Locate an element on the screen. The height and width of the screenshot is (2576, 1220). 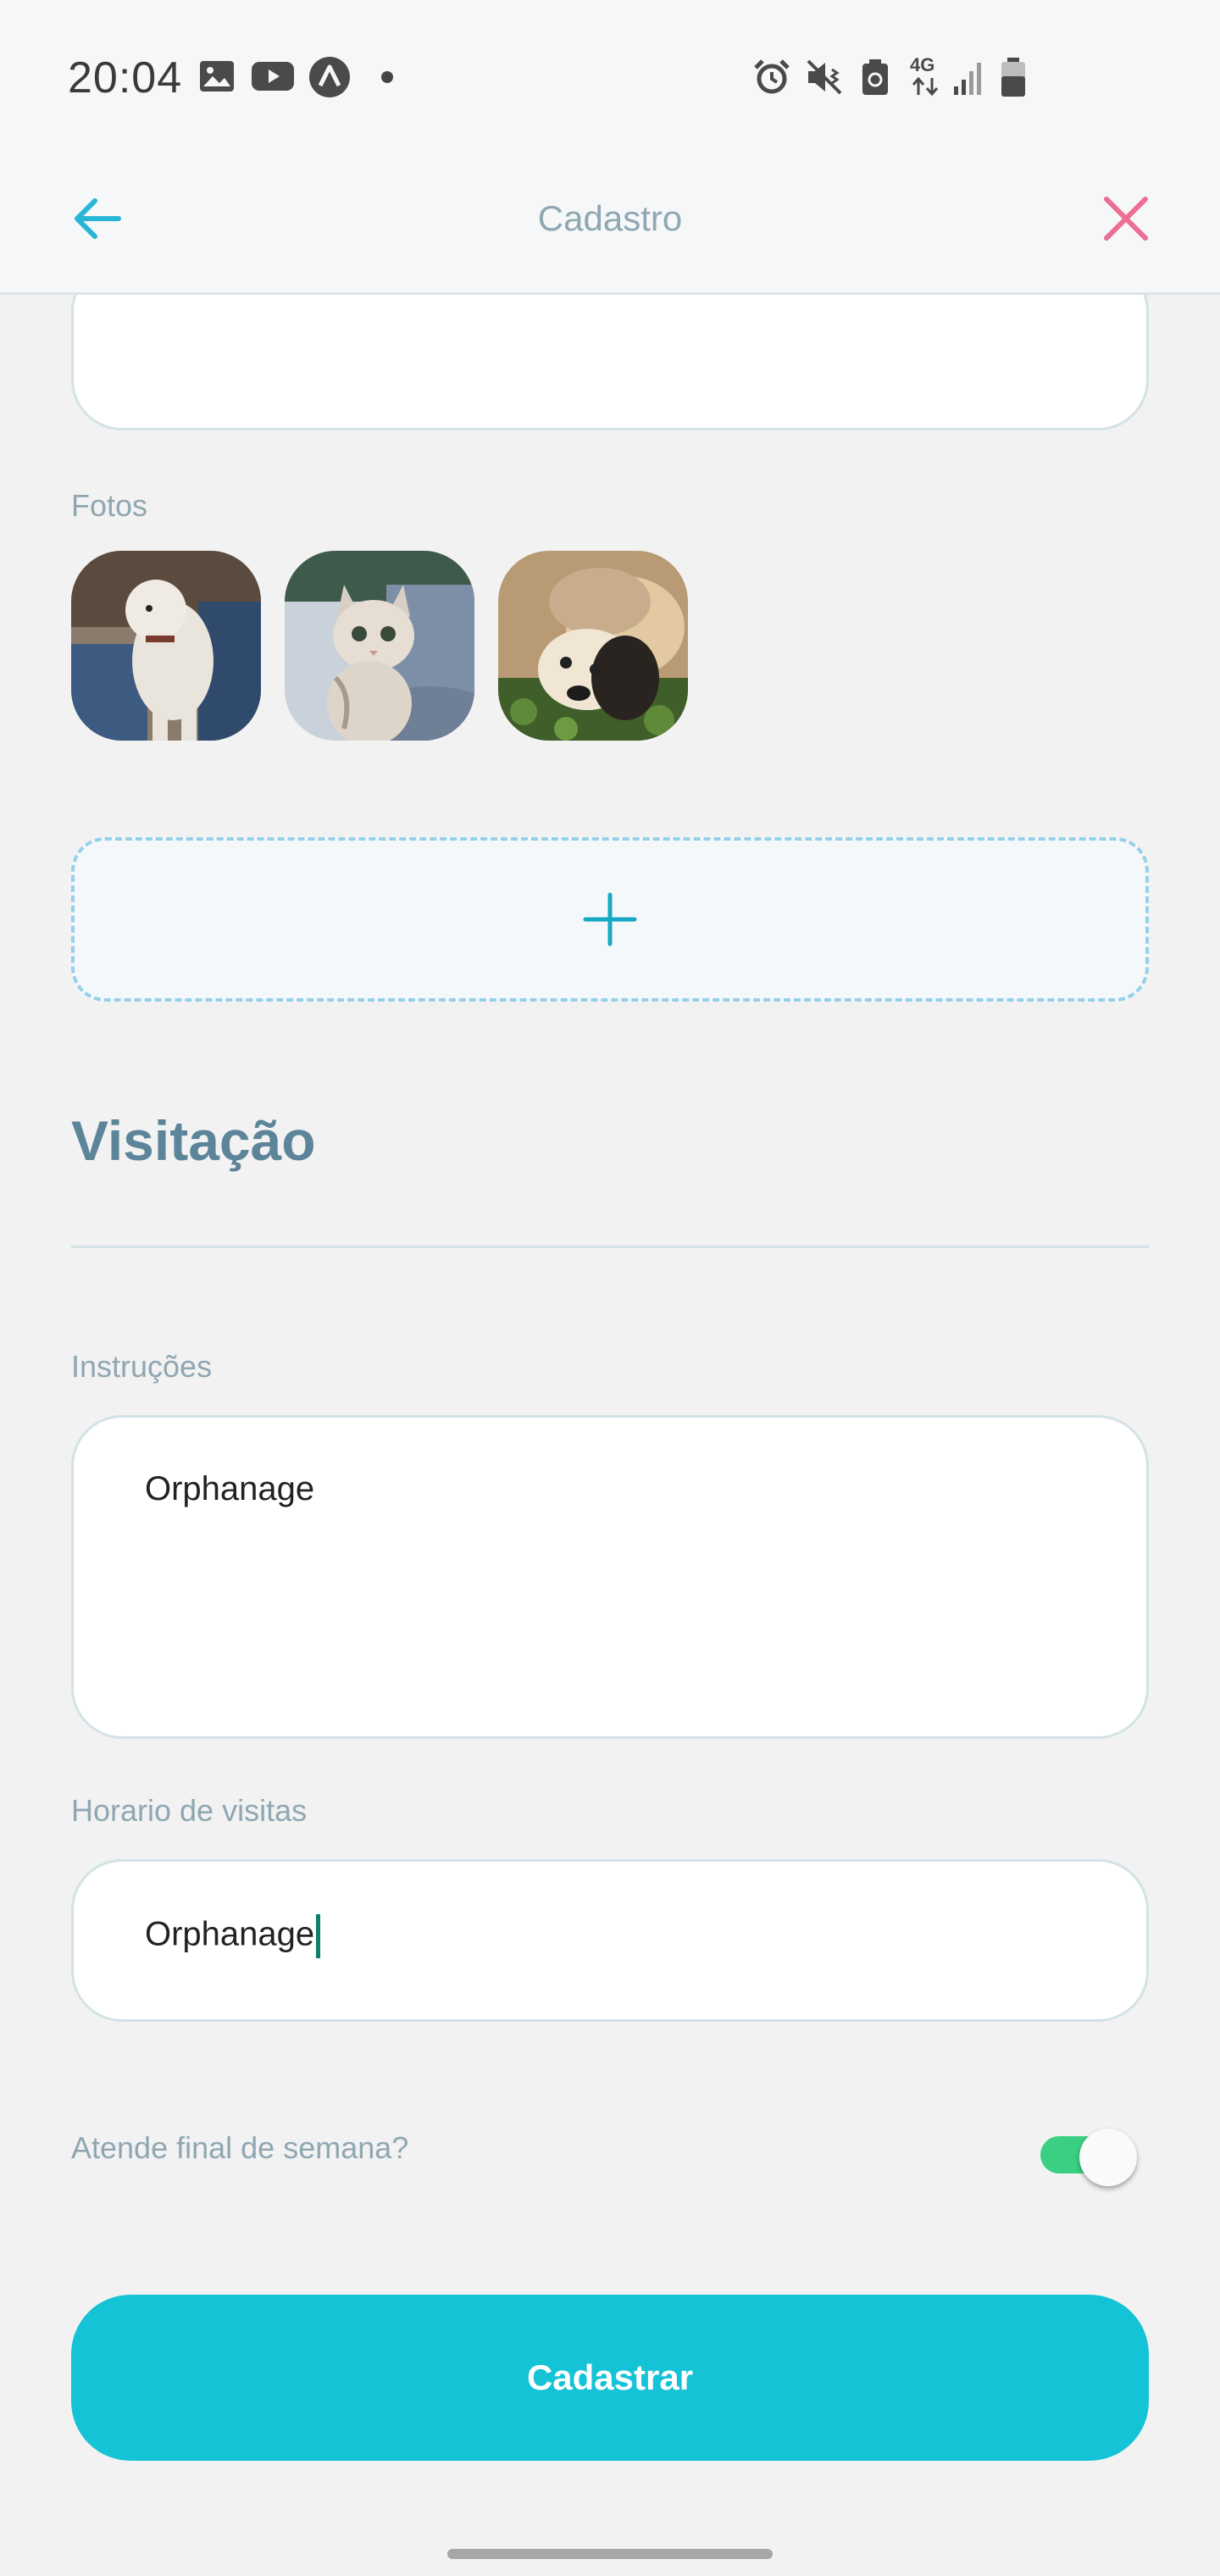
close-button is located at coordinates (1101, 218).